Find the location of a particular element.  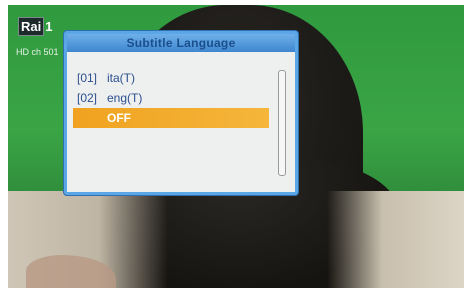

channel-logo: Rai 1 is located at coordinates (35, 26).